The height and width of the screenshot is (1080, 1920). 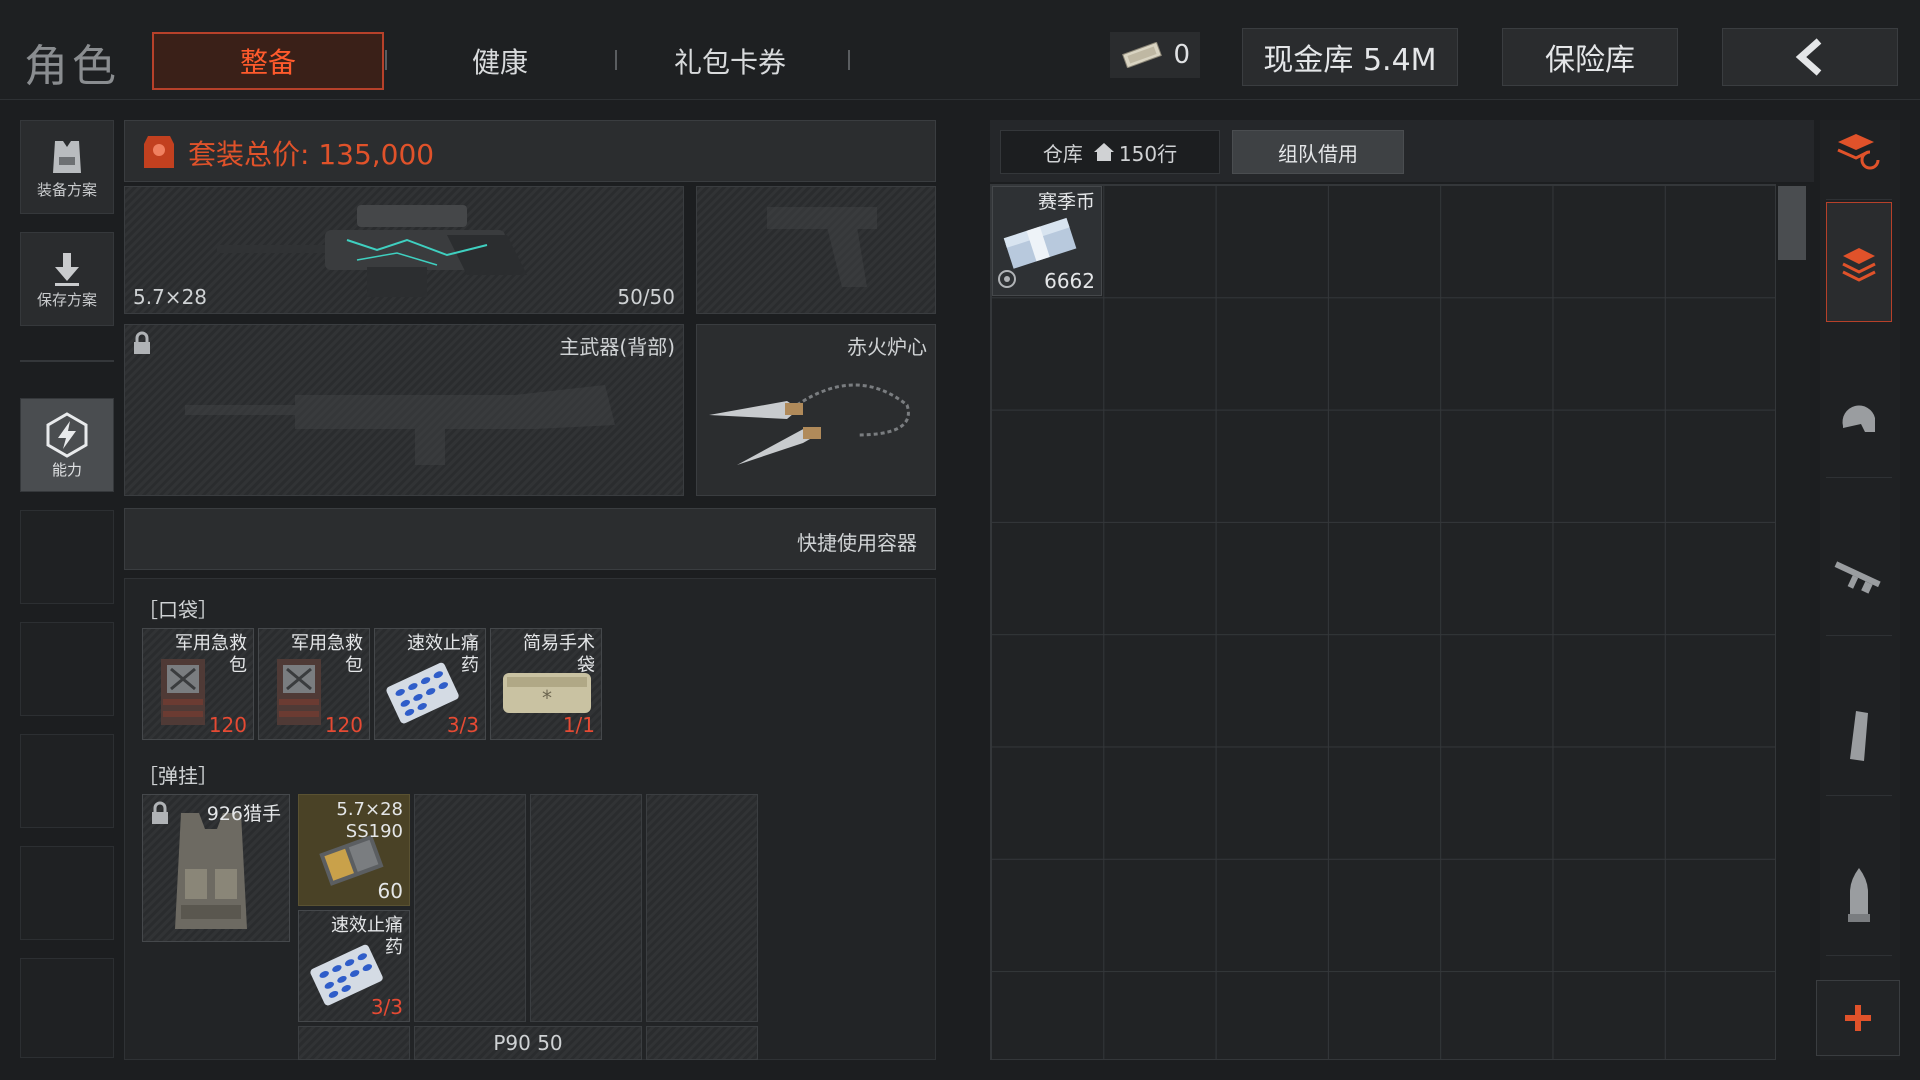 I want to click on pocket-item: 速效止痛药 3/3, so click(x=430, y=684).